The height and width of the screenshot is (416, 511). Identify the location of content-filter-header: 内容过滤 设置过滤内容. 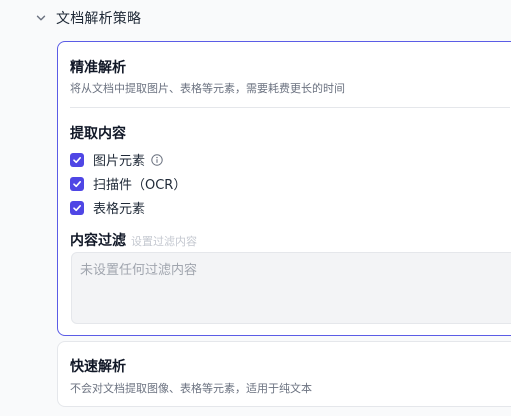
(133, 240).